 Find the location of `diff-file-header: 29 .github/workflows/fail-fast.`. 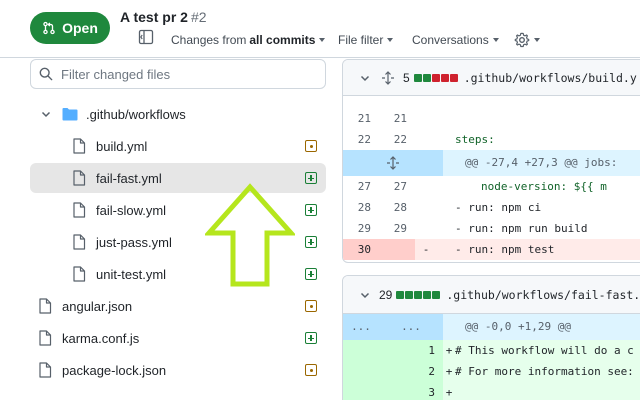

diff-file-header: 29 .github/workflows/fail-fast. is located at coordinates (491, 295).